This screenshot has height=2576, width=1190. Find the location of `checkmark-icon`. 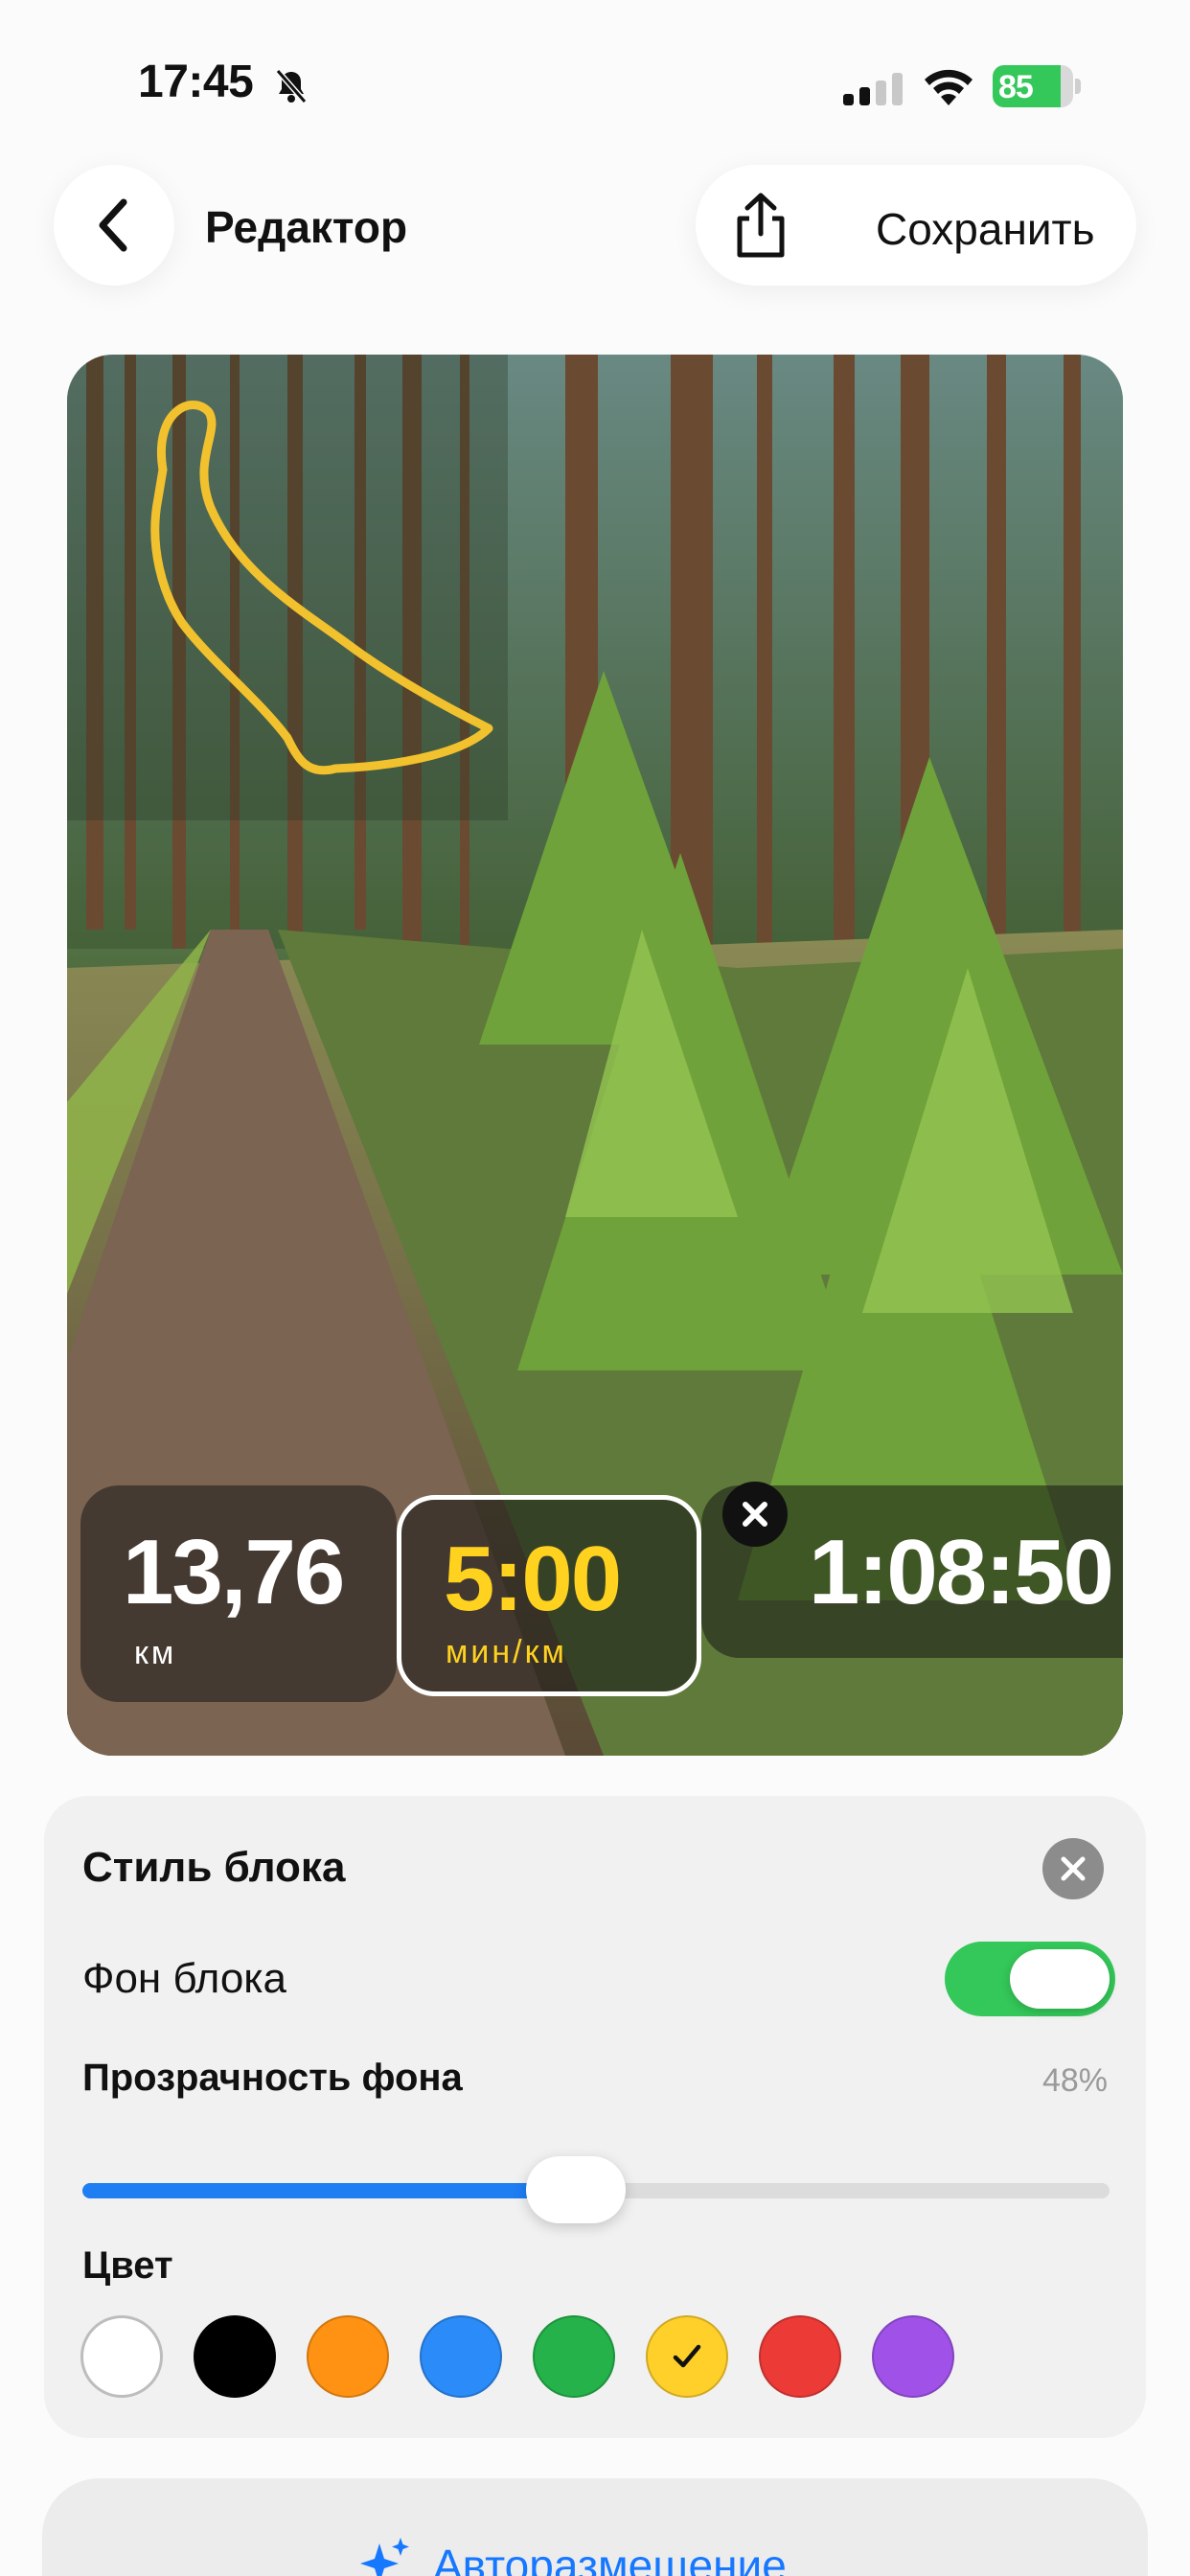

checkmark-icon is located at coordinates (687, 2356).